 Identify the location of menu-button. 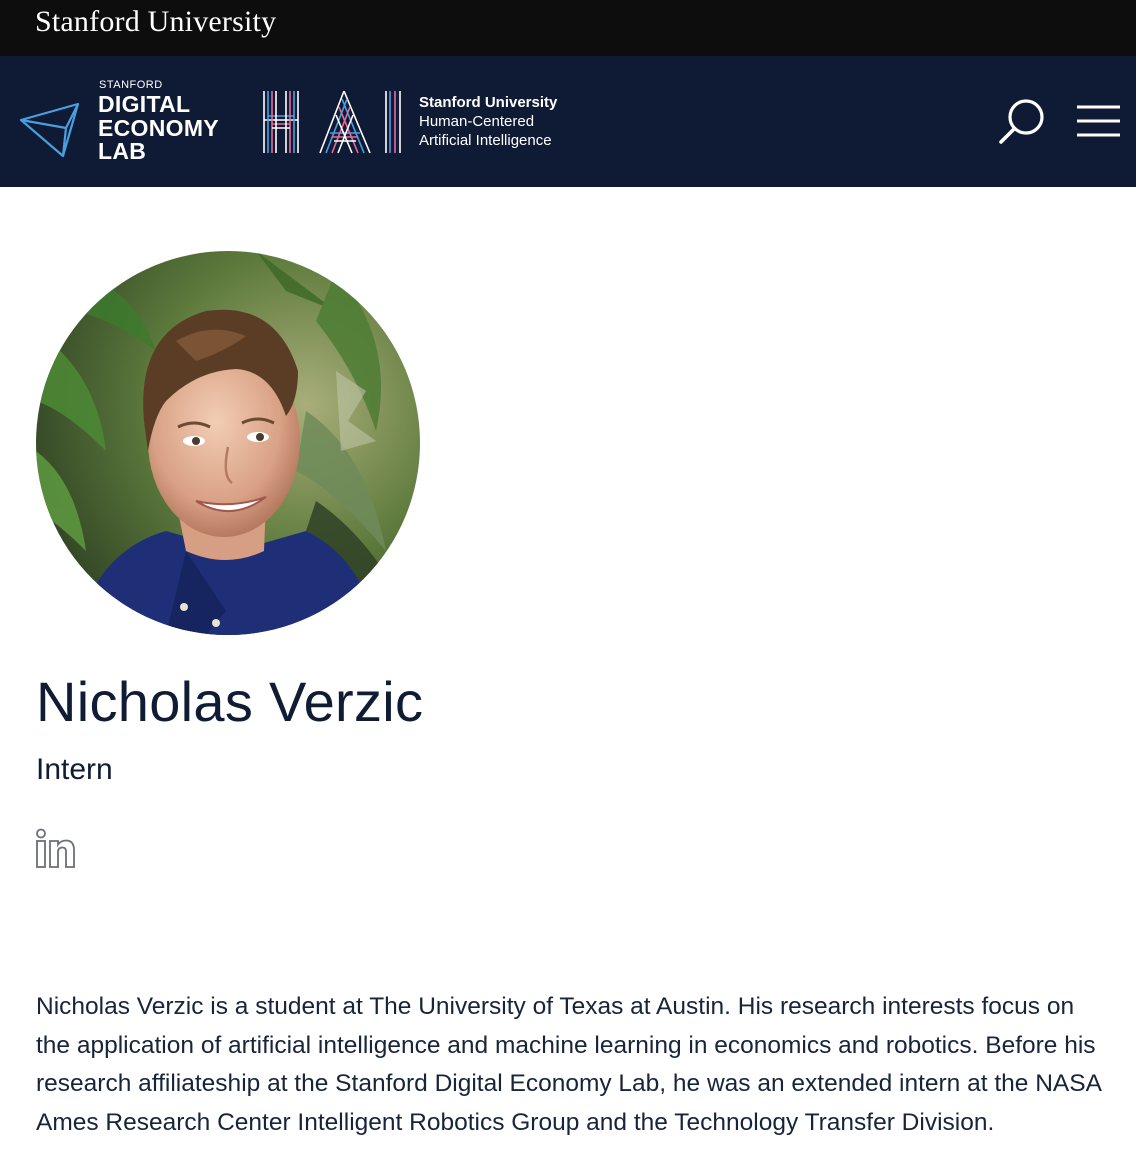
(1098, 121).